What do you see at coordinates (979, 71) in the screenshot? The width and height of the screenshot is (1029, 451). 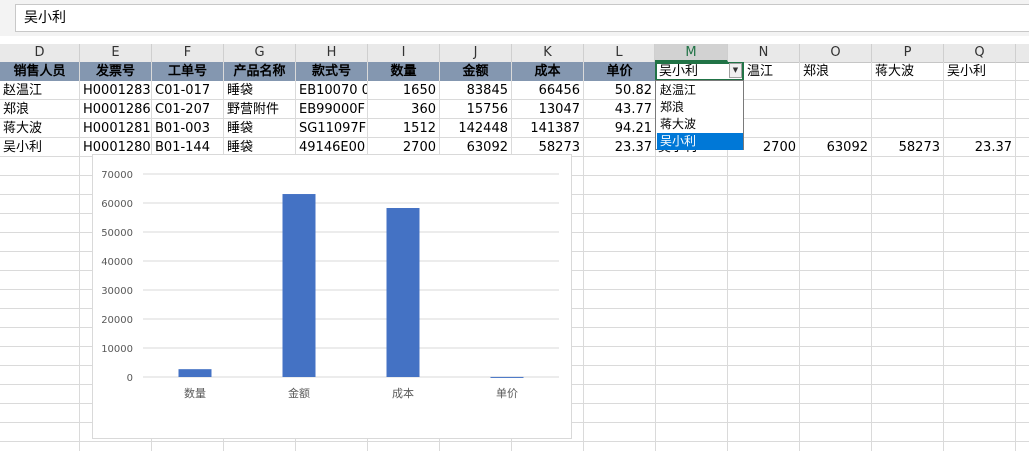 I see `lookup-header-q: 吴小利` at bounding box center [979, 71].